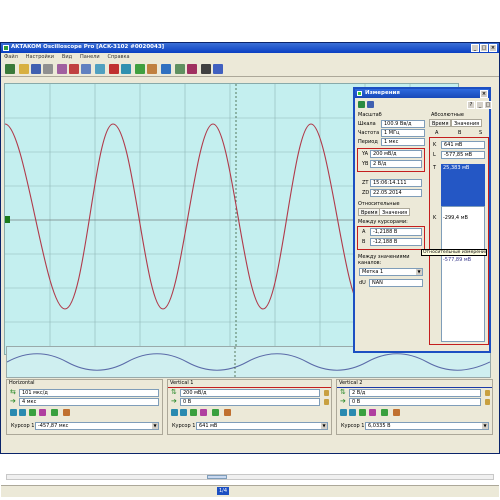  I want to click on zd-field: 22.05.2014, so click(396, 193).